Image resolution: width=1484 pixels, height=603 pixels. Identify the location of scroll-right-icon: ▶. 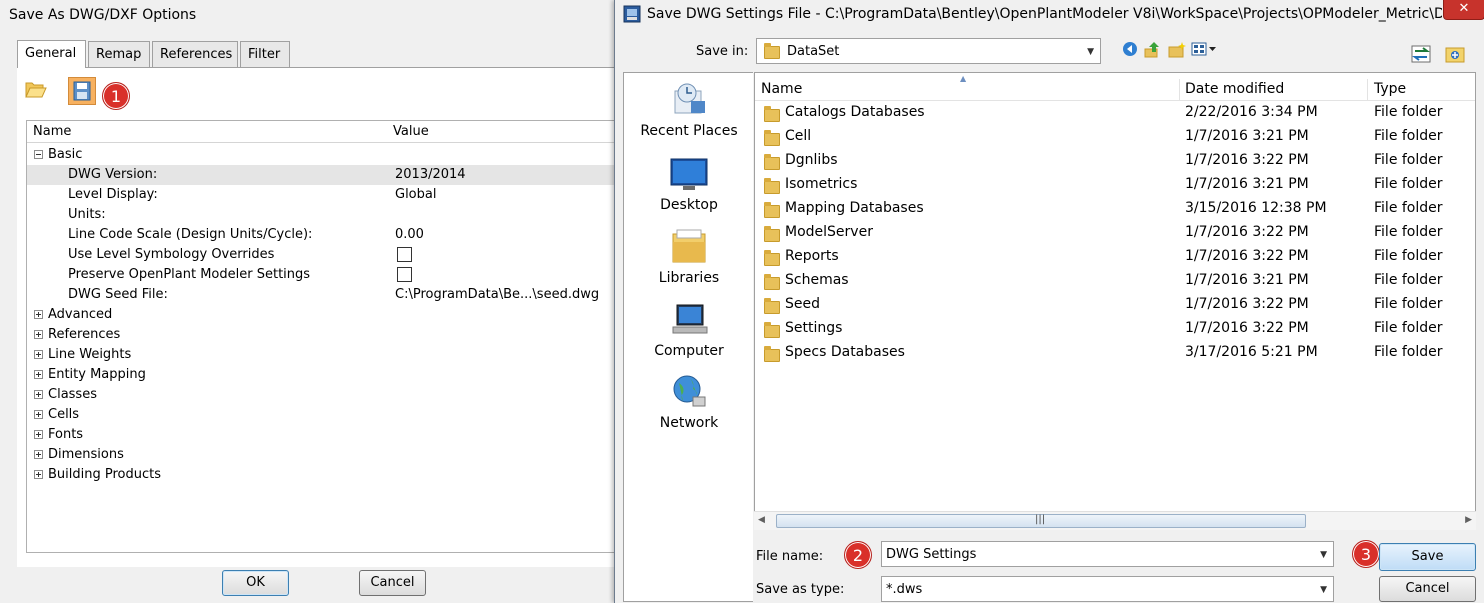
(1468, 520).